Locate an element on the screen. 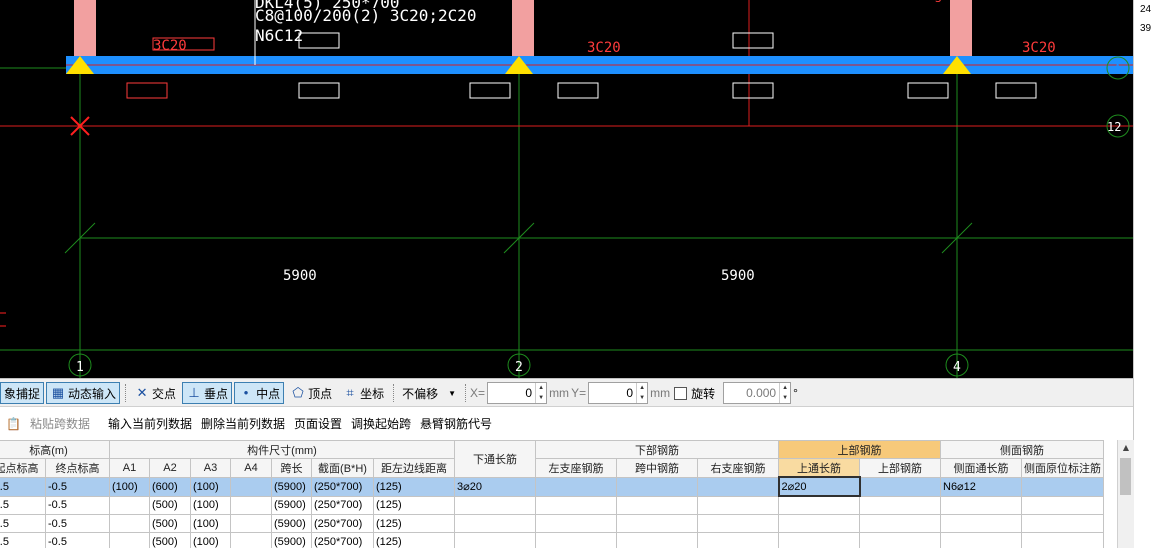 The height and width of the screenshot is (548, 1154). column-header: 截面(B*H) is located at coordinates (342, 468).